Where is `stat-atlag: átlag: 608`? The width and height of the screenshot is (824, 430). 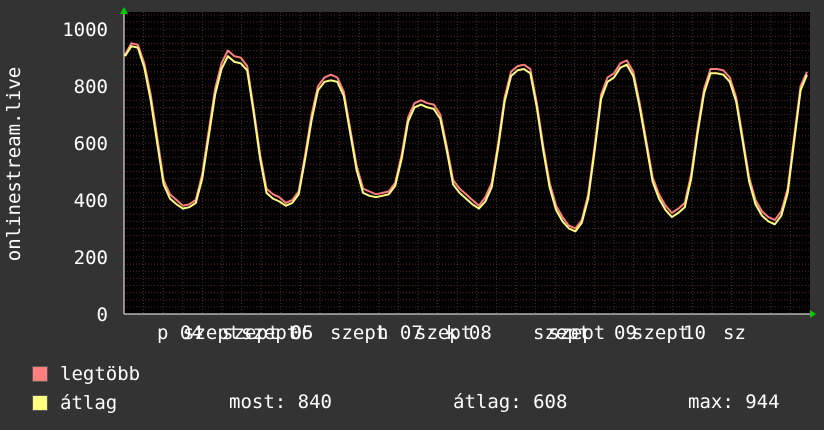 stat-atlag: átlag: 608 is located at coordinates (510, 402).